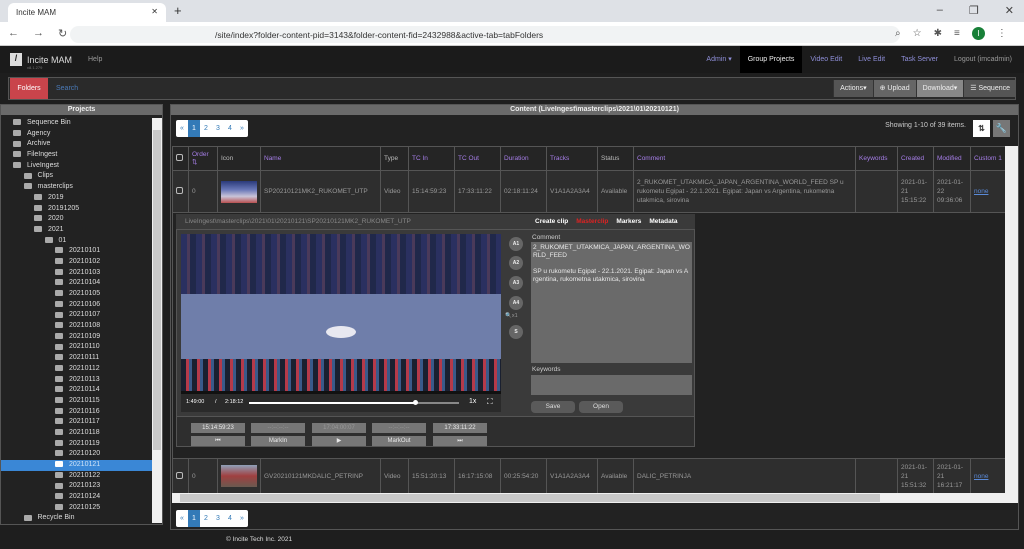 The height and width of the screenshot is (549, 1024). What do you see at coordinates (76, 390) in the screenshot?
I see `tree-item: 20210114` at bounding box center [76, 390].